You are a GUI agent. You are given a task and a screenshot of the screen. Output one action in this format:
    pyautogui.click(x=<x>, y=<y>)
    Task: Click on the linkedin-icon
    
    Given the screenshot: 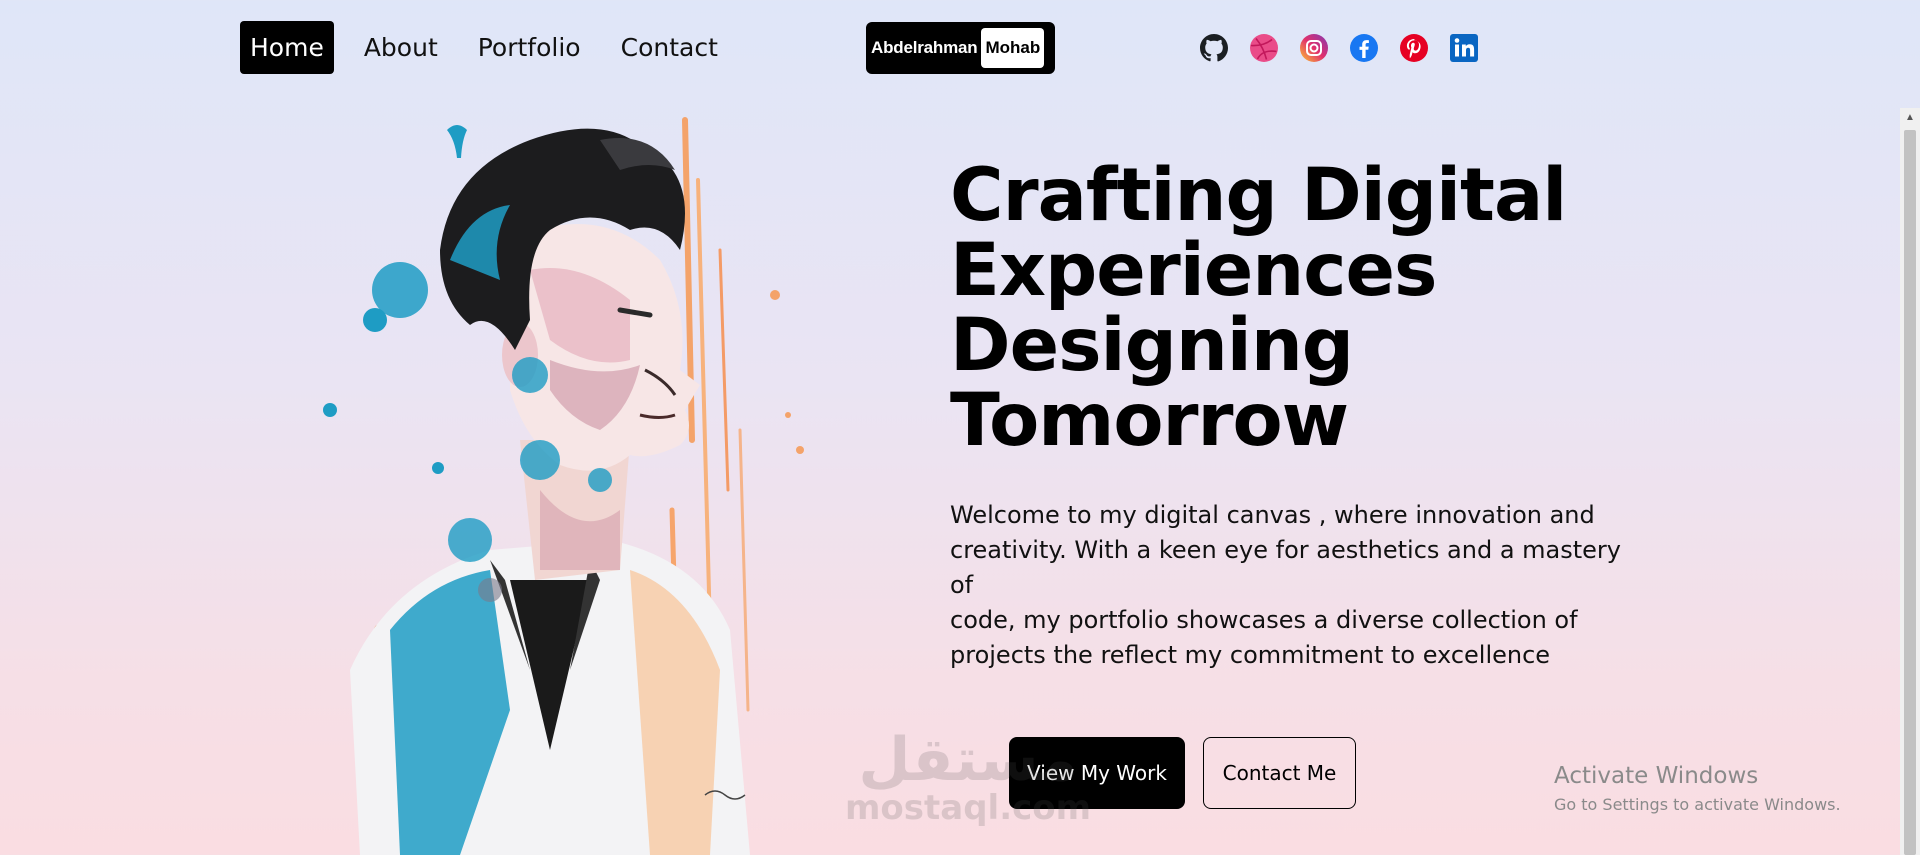 What is the action you would take?
    pyautogui.click(x=1464, y=48)
    